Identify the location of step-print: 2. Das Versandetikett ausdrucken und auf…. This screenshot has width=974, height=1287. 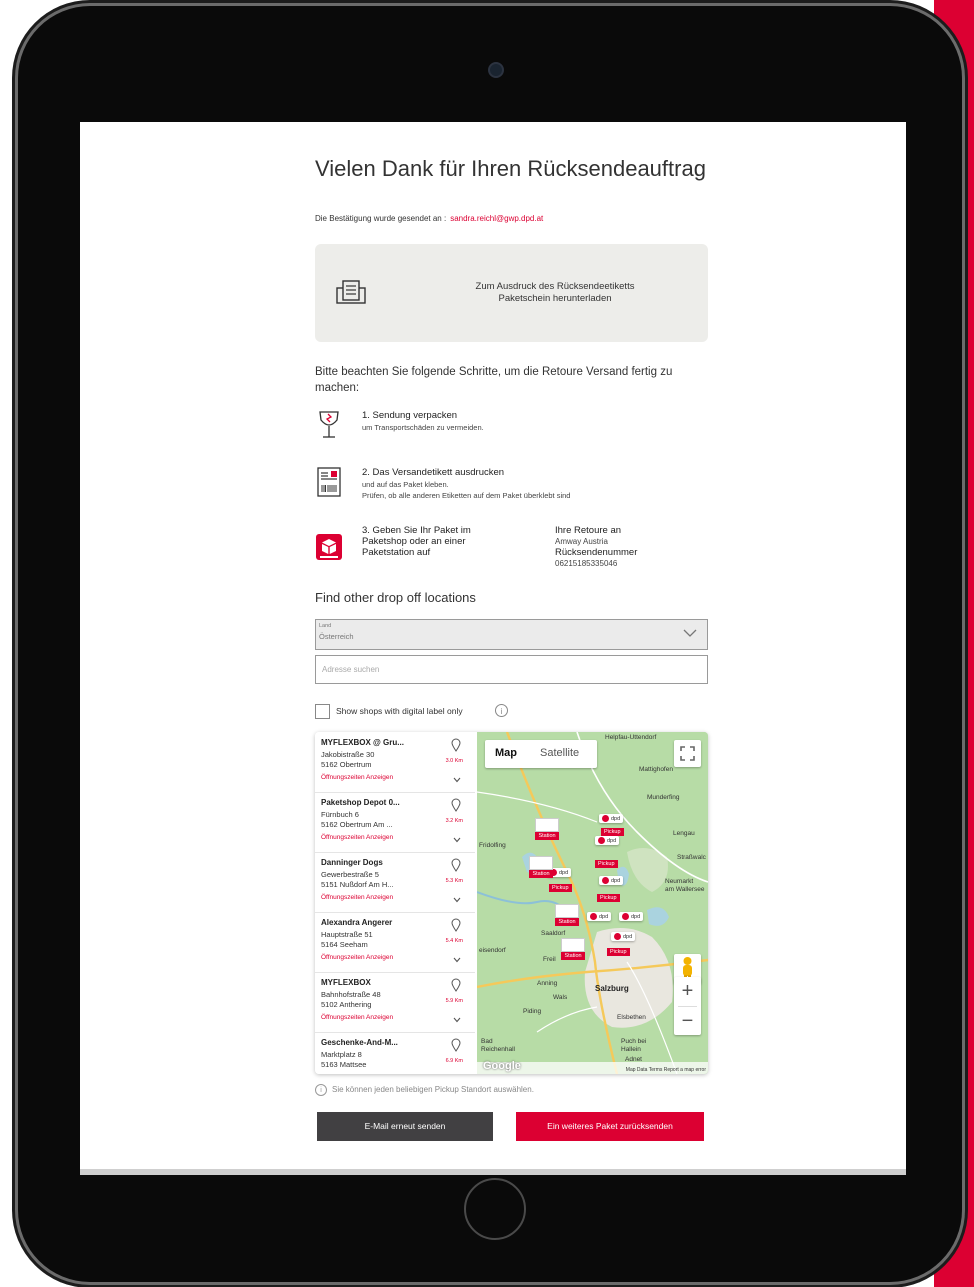
(511, 489).